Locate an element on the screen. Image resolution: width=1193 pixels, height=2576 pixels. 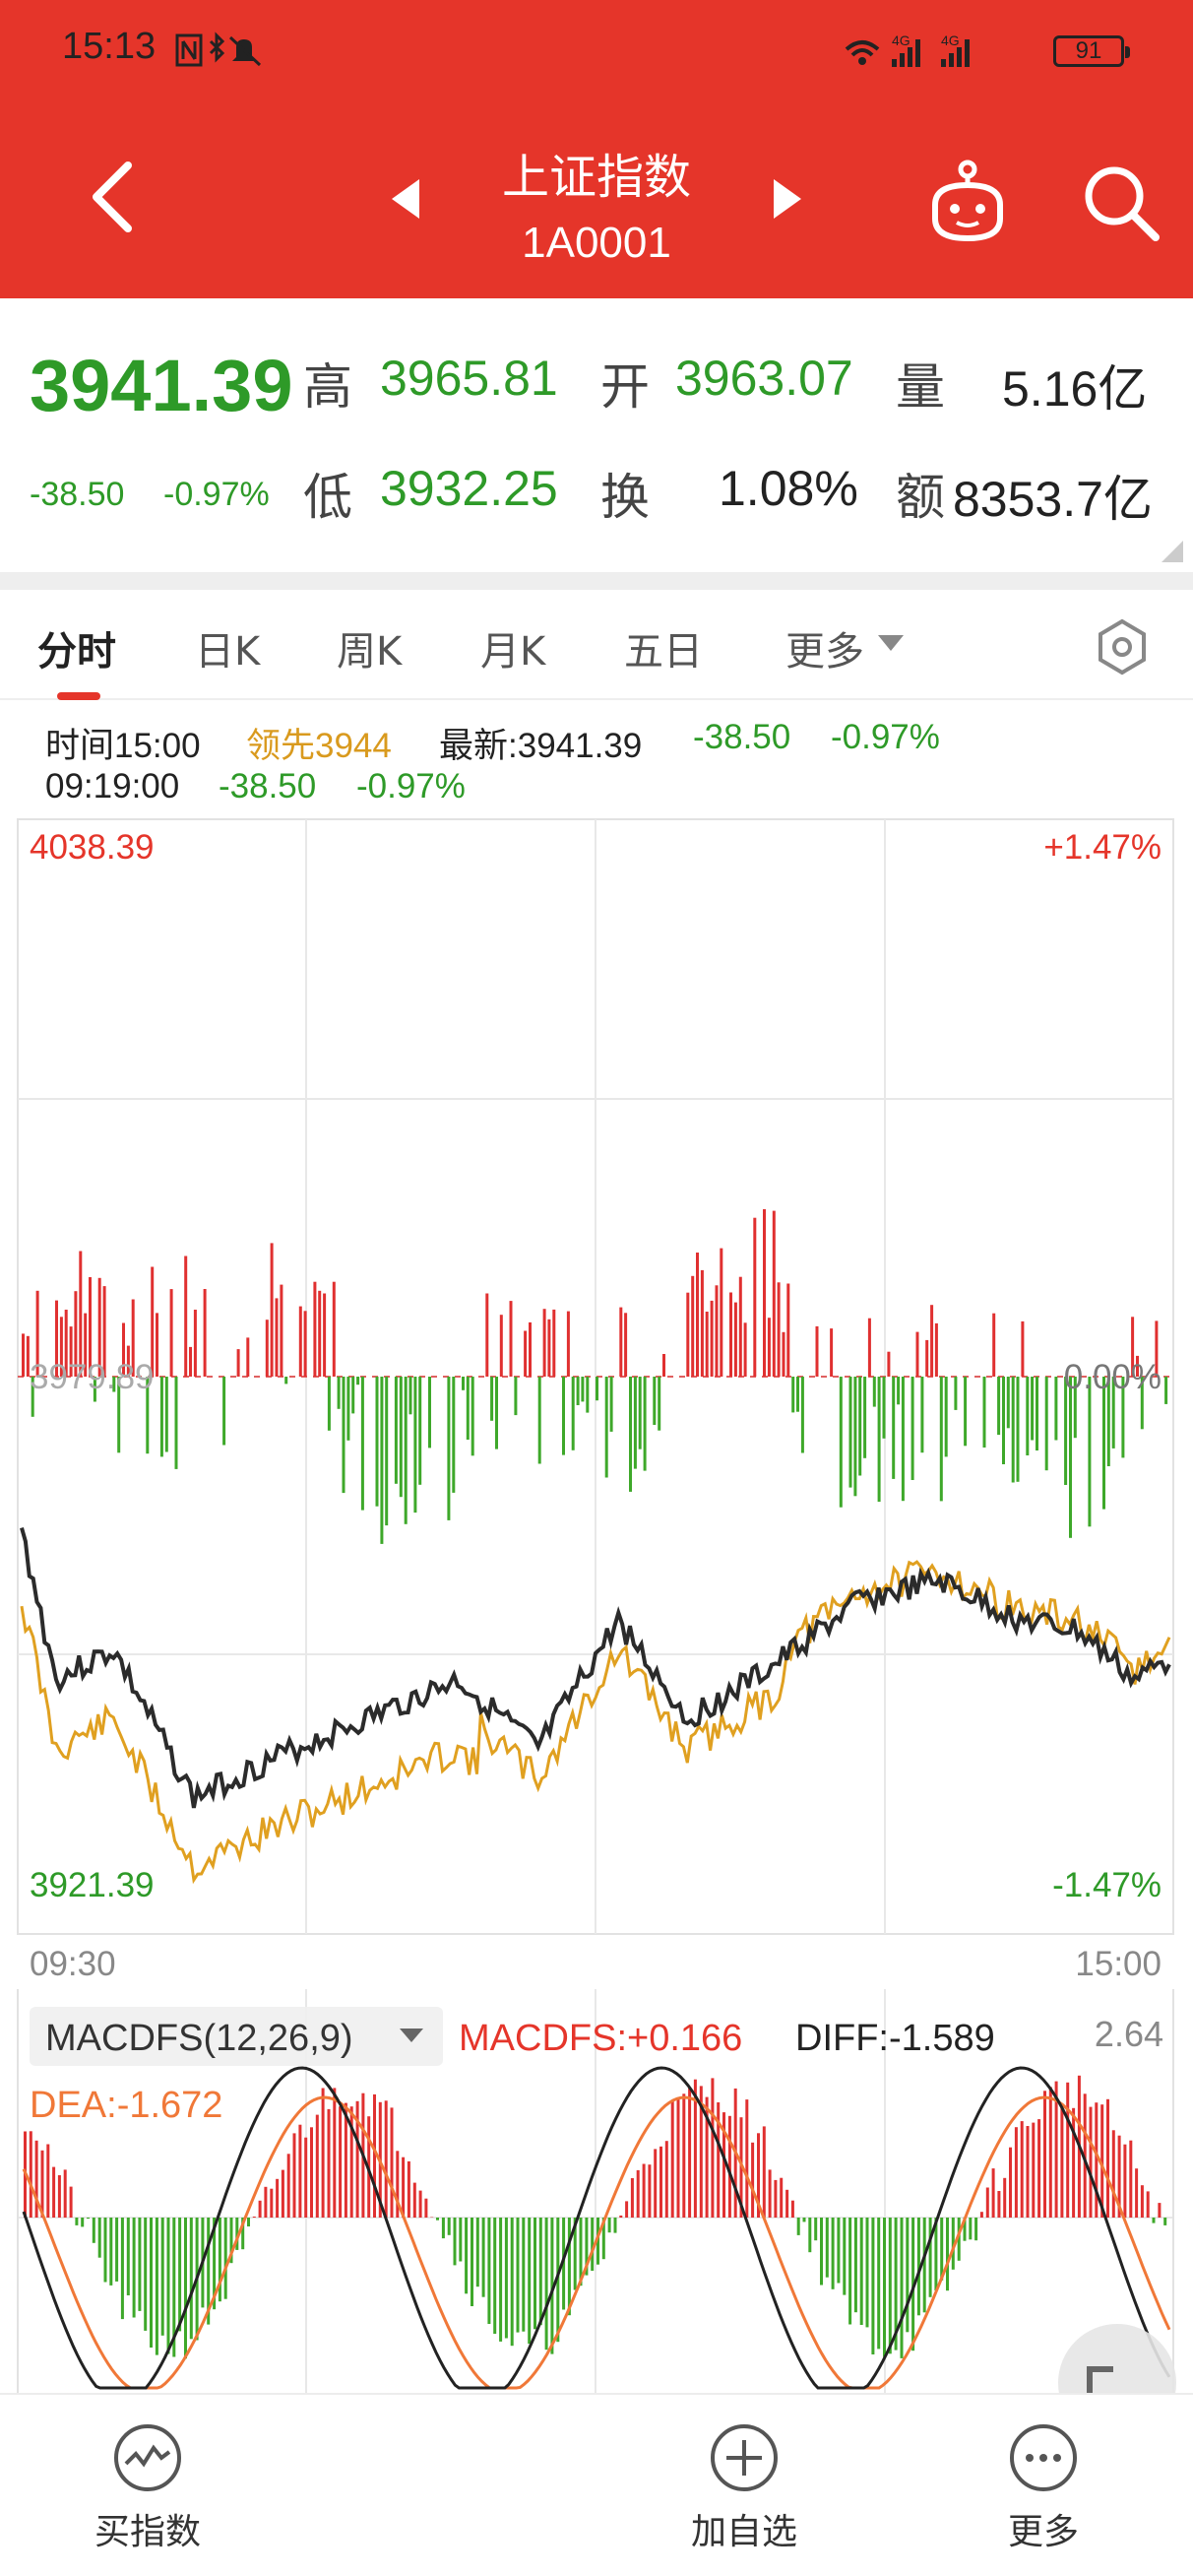
more-label: 更多 is located at coordinates (1043, 2532).